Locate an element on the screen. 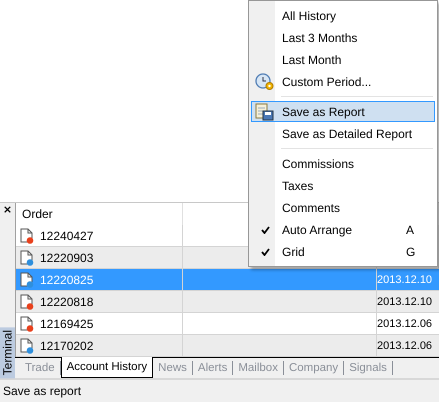 The height and width of the screenshot is (402, 439). menu-item: Grid G is located at coordinates (343, 251).